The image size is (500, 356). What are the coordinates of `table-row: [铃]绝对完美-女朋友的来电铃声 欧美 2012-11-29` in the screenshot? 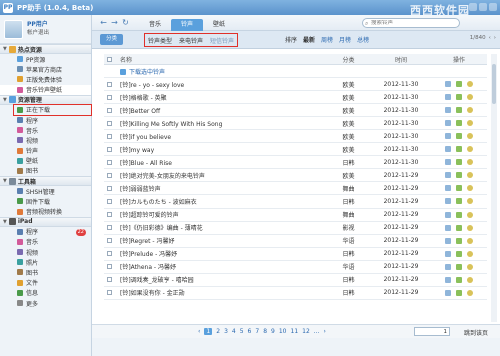 It's located at (295, 176).